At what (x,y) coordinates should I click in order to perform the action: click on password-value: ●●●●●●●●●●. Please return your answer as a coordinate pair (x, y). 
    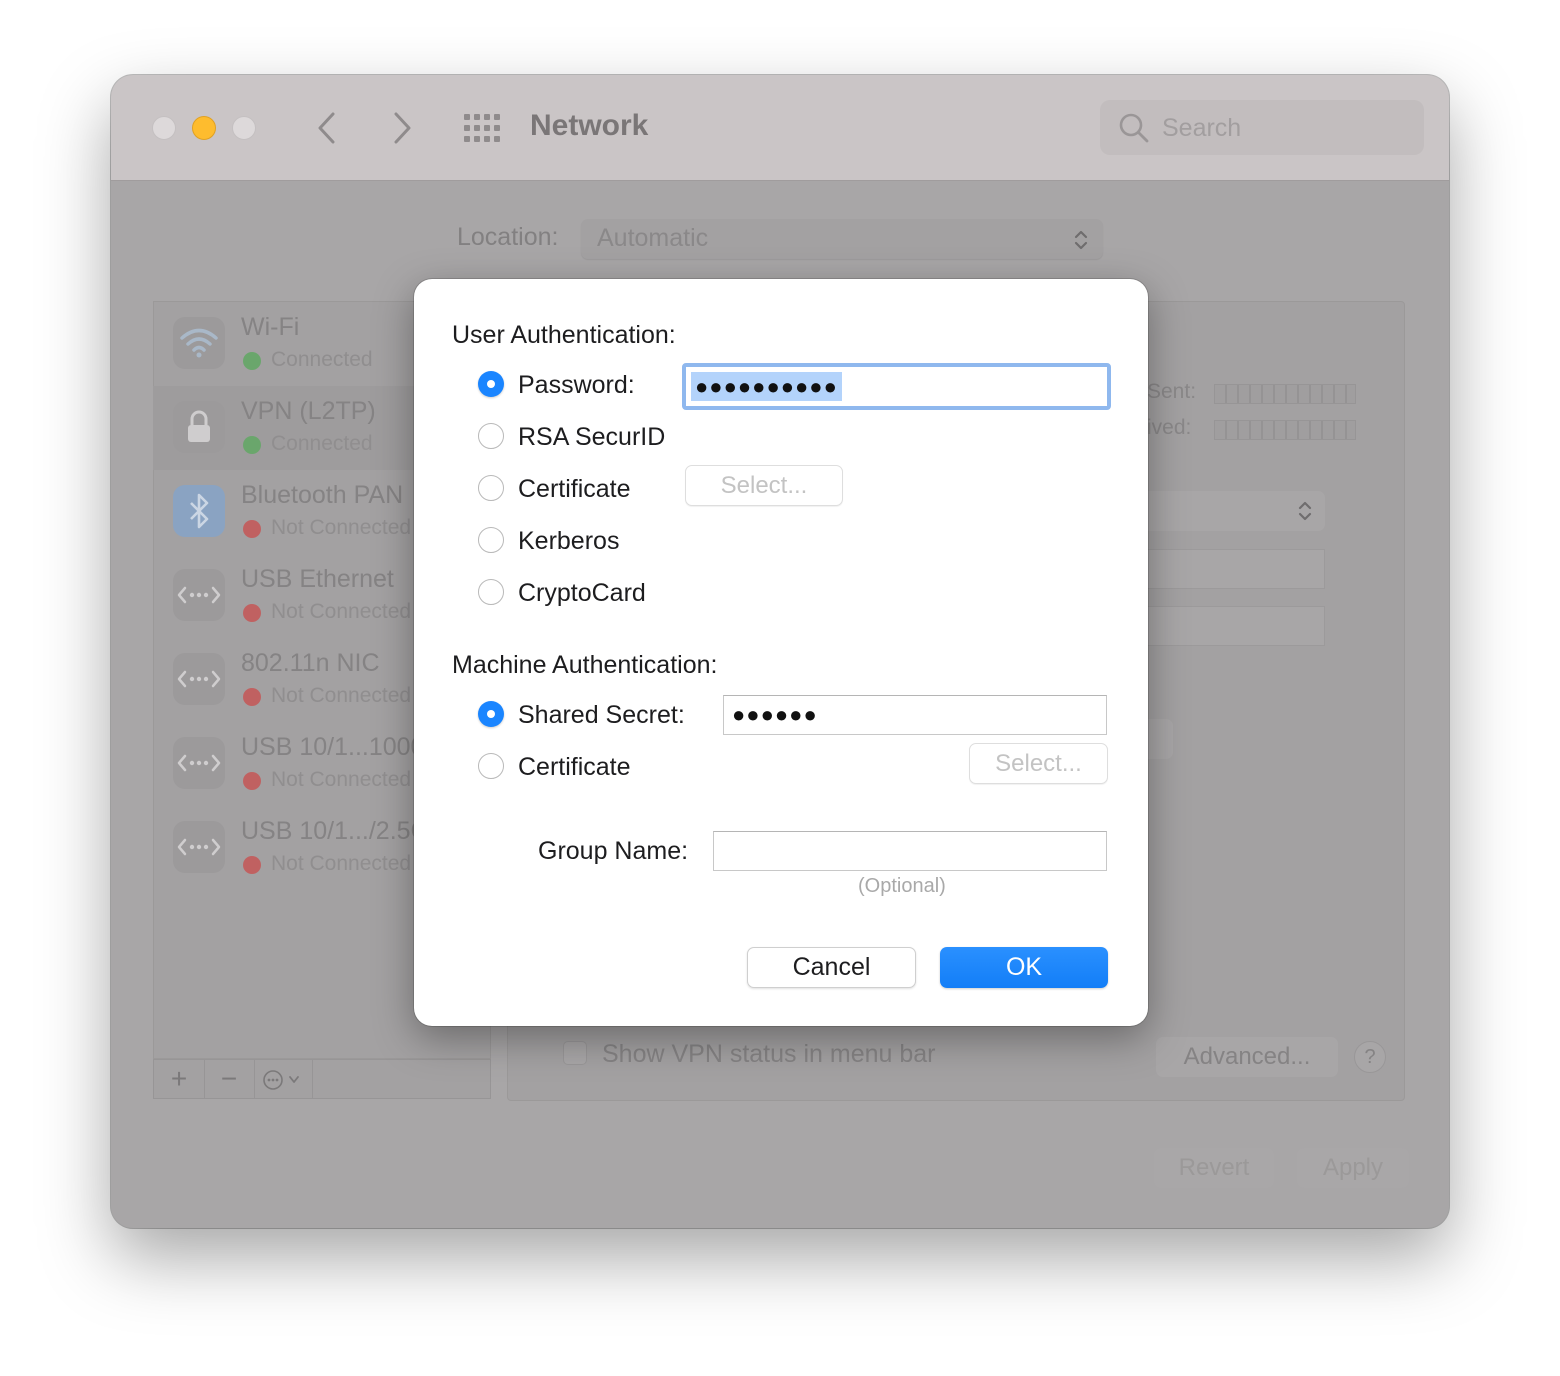
    Looking at the image, I should click on (766, 386).